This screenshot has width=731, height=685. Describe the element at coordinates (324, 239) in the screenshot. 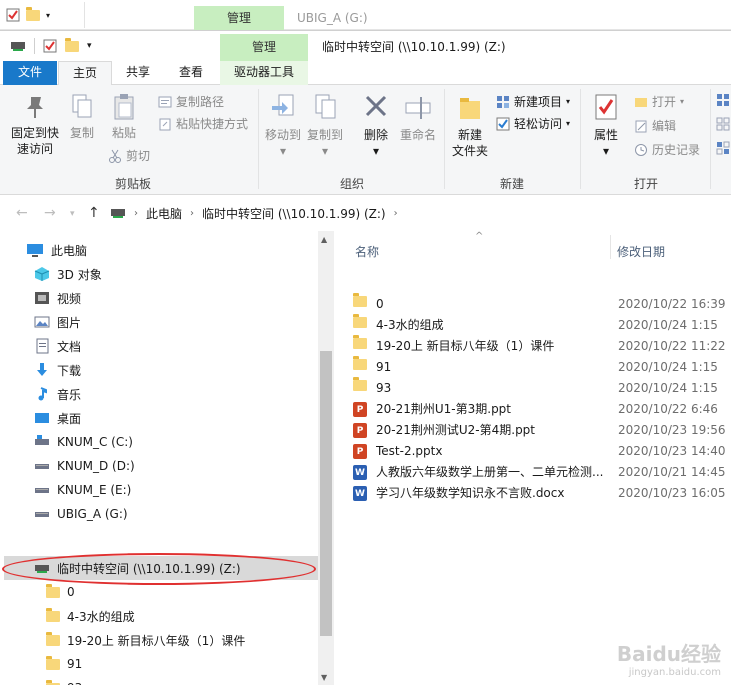

I see `scroll-up-arrow-icon: ▲` at that location.